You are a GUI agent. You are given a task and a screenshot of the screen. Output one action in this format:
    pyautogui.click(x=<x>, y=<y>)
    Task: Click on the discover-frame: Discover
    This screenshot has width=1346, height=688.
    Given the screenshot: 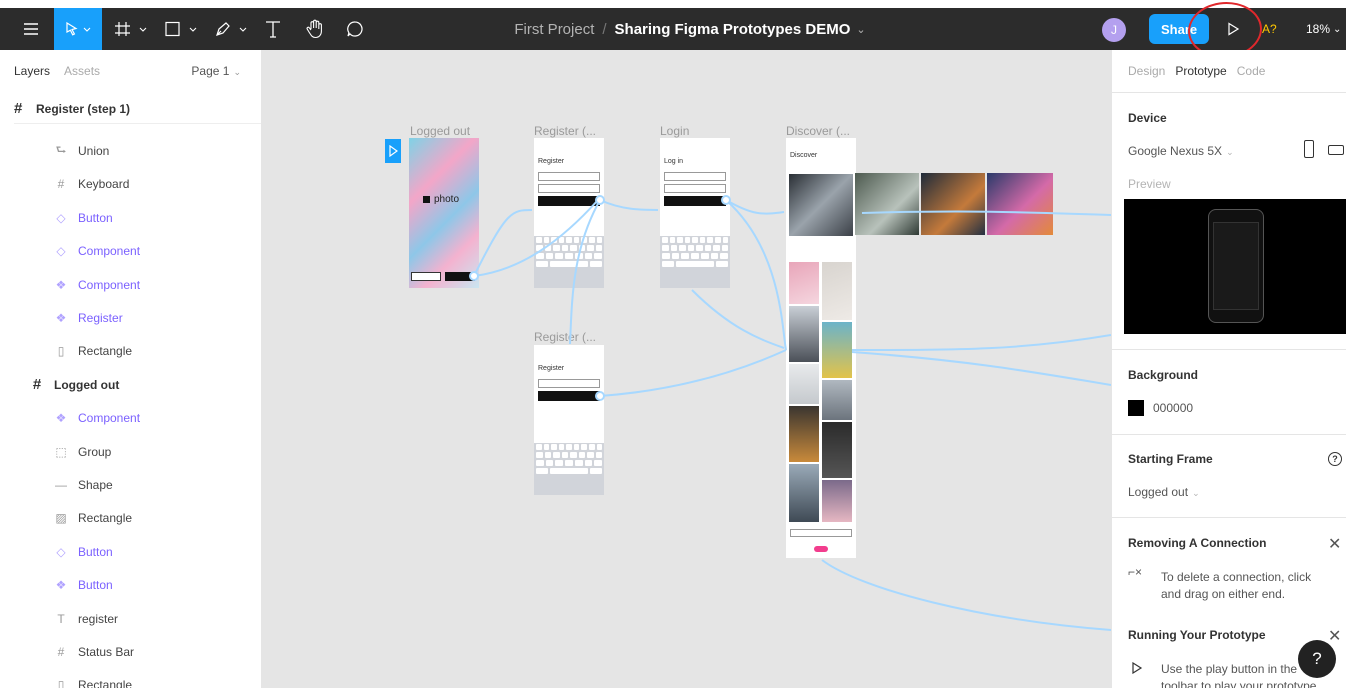 What is the action you would take?
    pyautogui.click(x=821, y=348)
    